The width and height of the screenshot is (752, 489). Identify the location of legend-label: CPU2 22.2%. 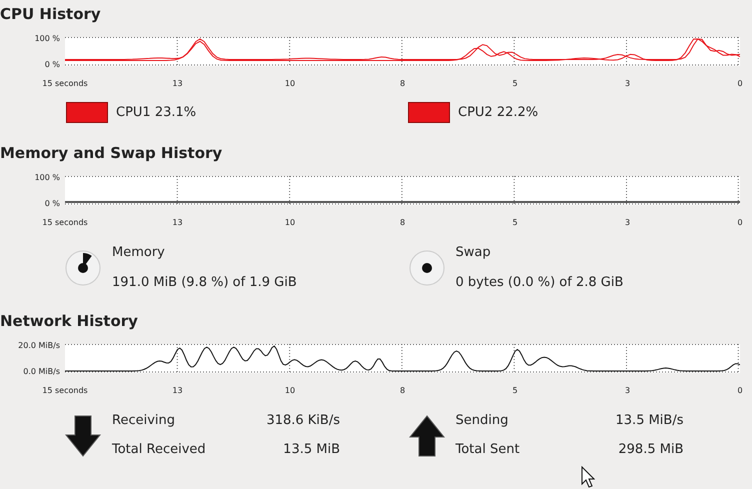
(498, 112).